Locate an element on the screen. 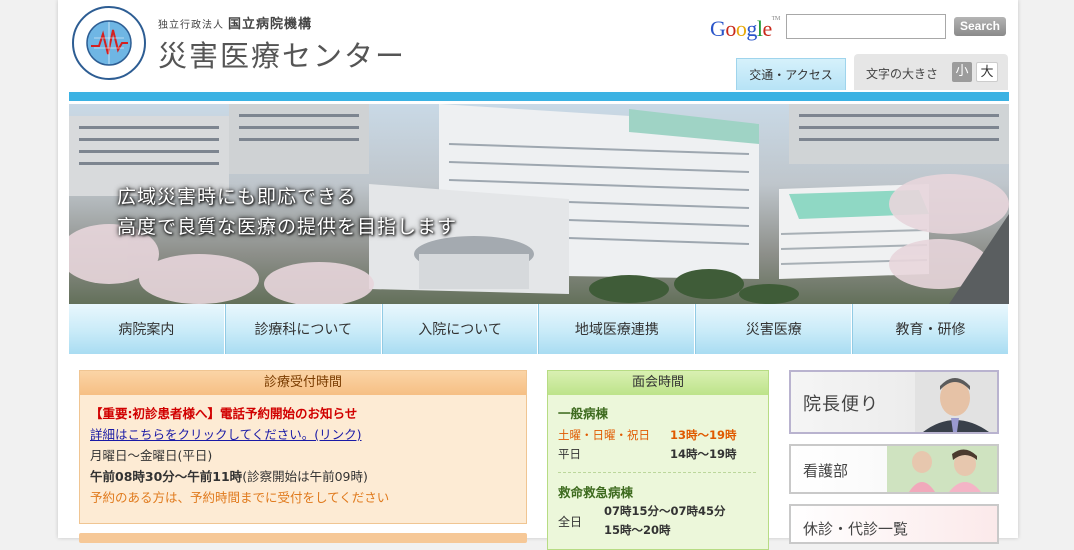  emergency-time: 07時15分～07時45分 is located at coordinates (665, 511).